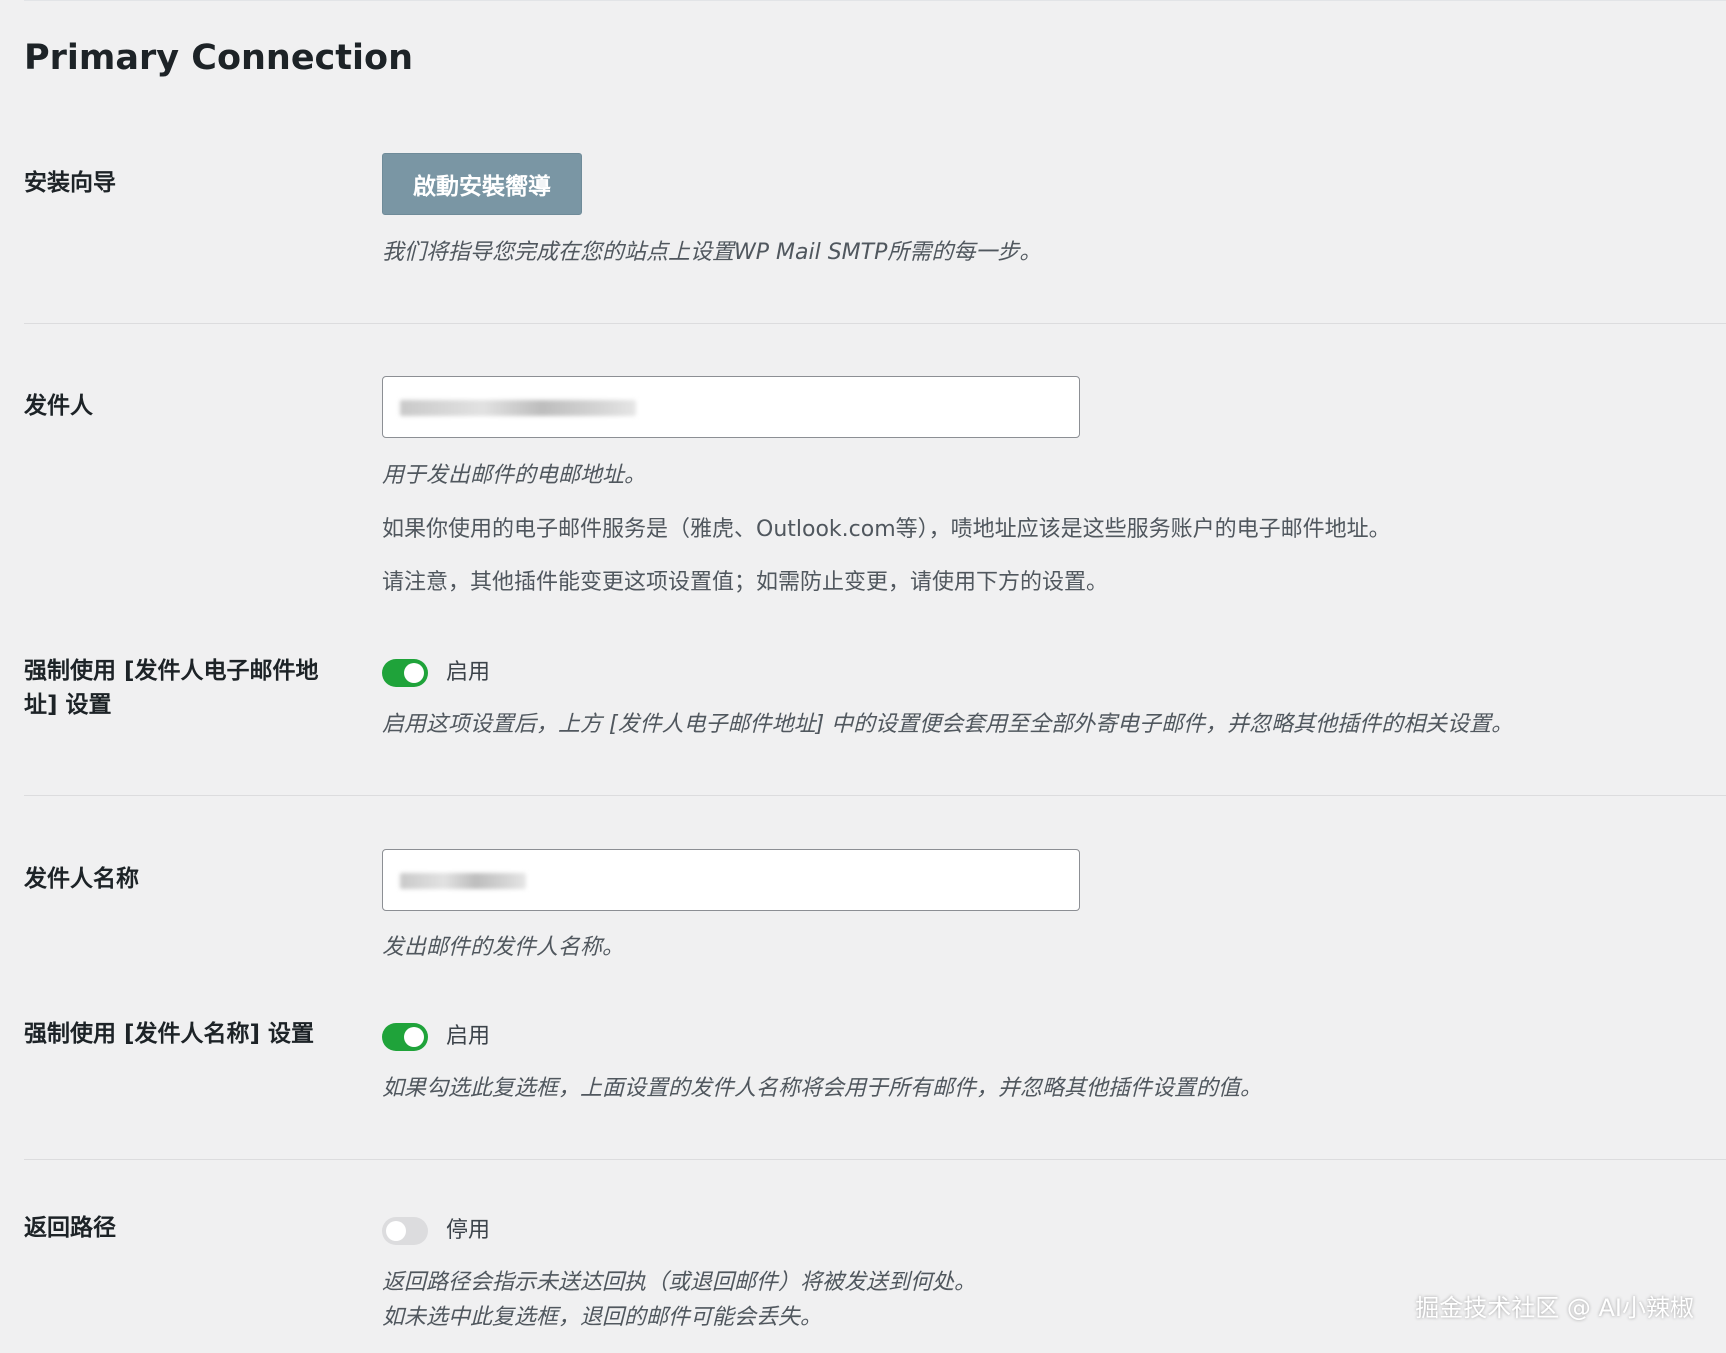 The width and height of the screenshot is (1726, 1353). I want to click on force-from-name-toggle, so click(405, 1037).